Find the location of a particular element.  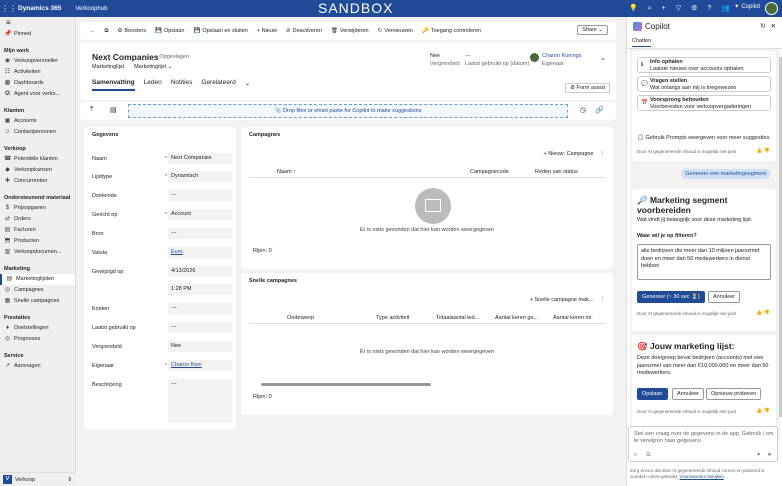

close-icon: ✕ is located at coordinates (773, 26).